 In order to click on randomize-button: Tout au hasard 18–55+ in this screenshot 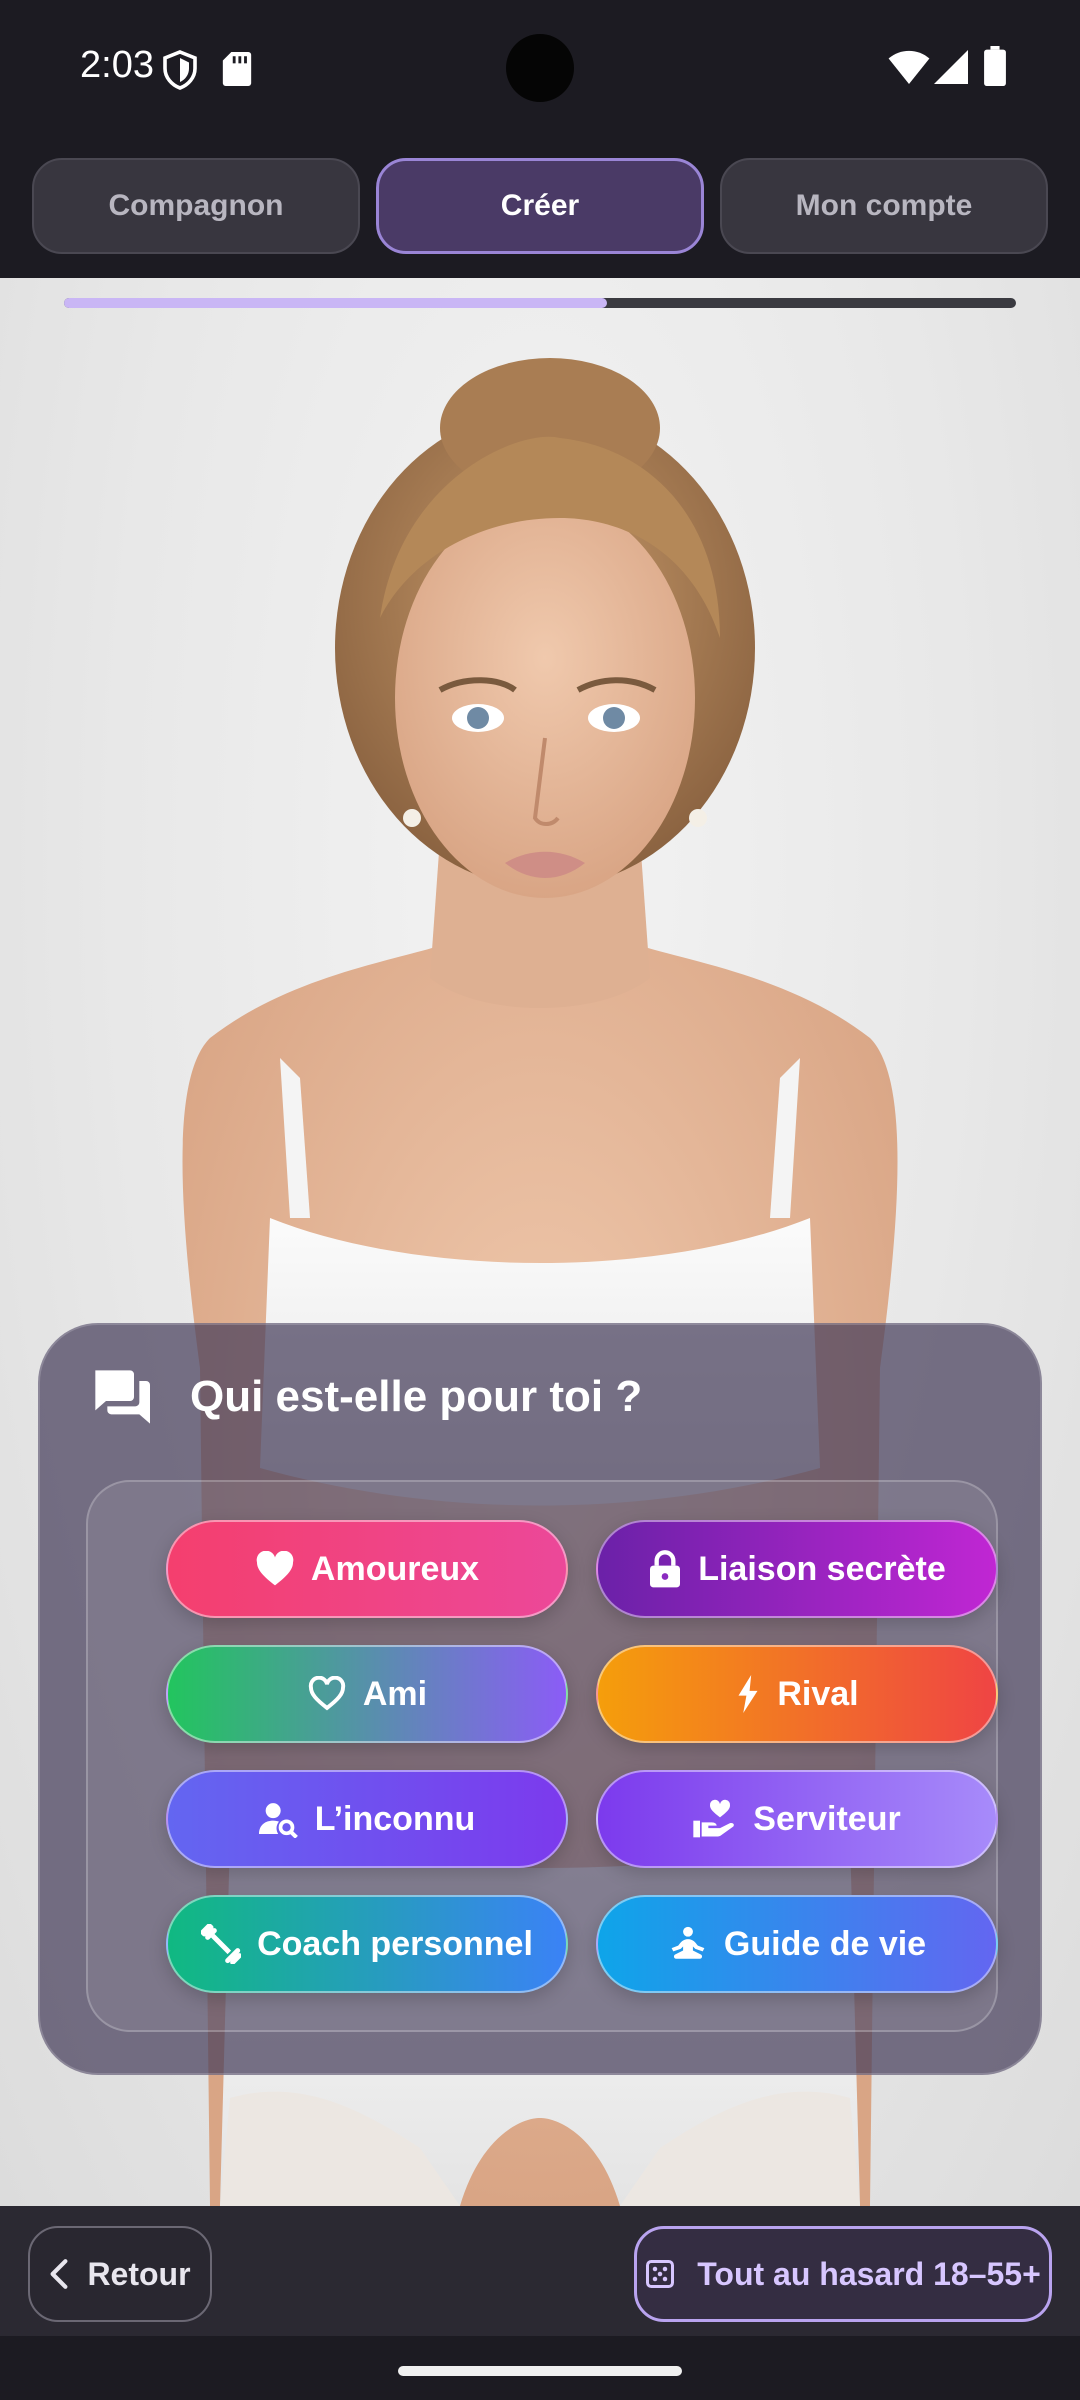, I will do `click(843, 2274)`.